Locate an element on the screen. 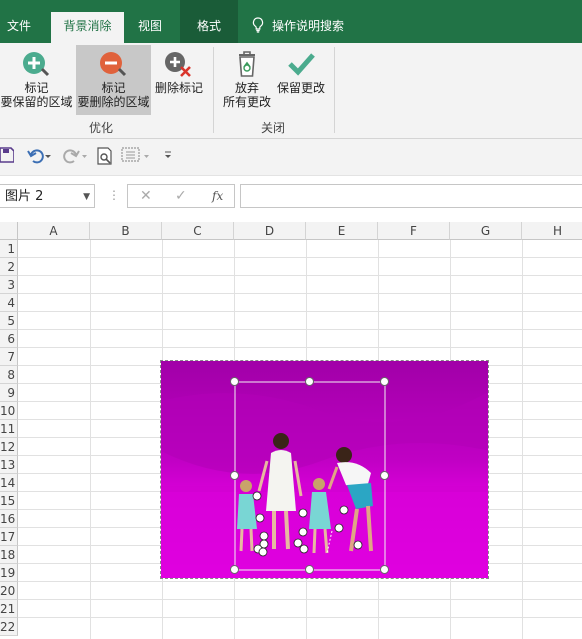 The image size is (582, 639). row-header: 14 is located at coordinates (9, 483).